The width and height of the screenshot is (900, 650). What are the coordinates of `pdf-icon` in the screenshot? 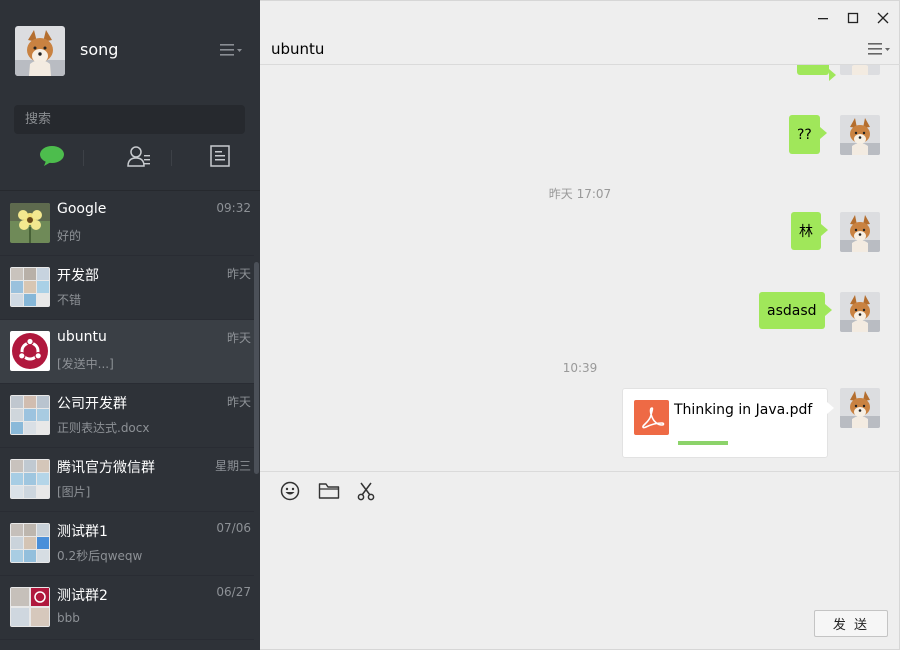 It's located at (651, 417).